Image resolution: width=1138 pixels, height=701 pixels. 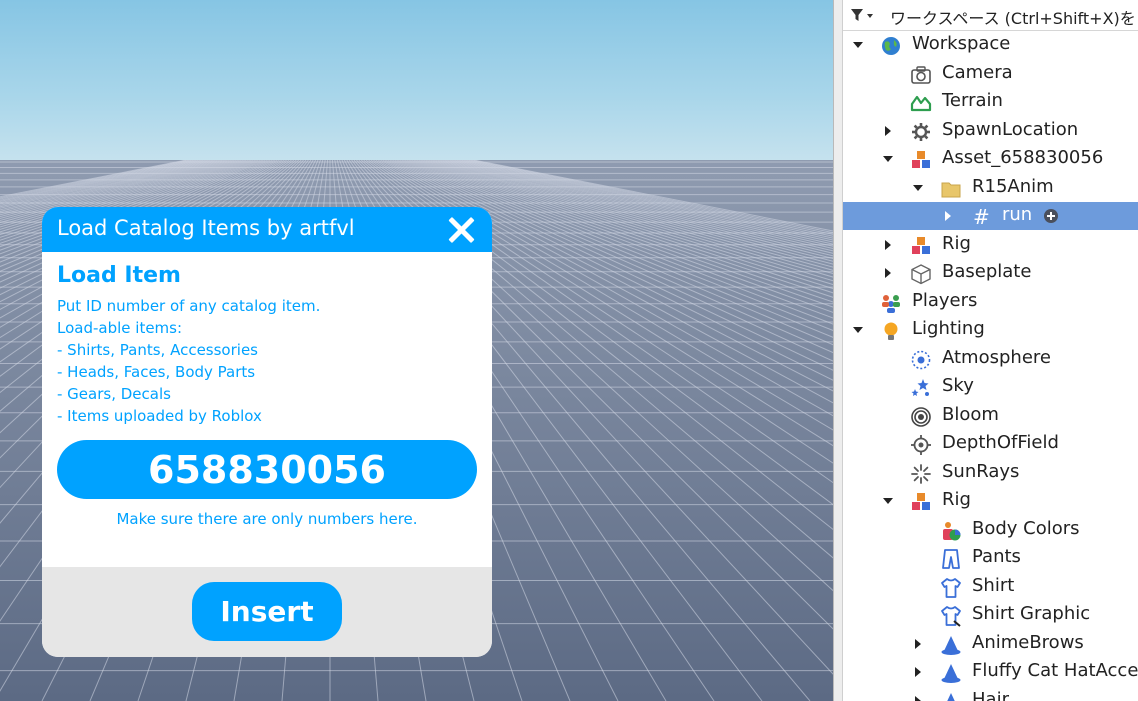 I want to click on explorer-row: Camera, so click(x=990, y=74).